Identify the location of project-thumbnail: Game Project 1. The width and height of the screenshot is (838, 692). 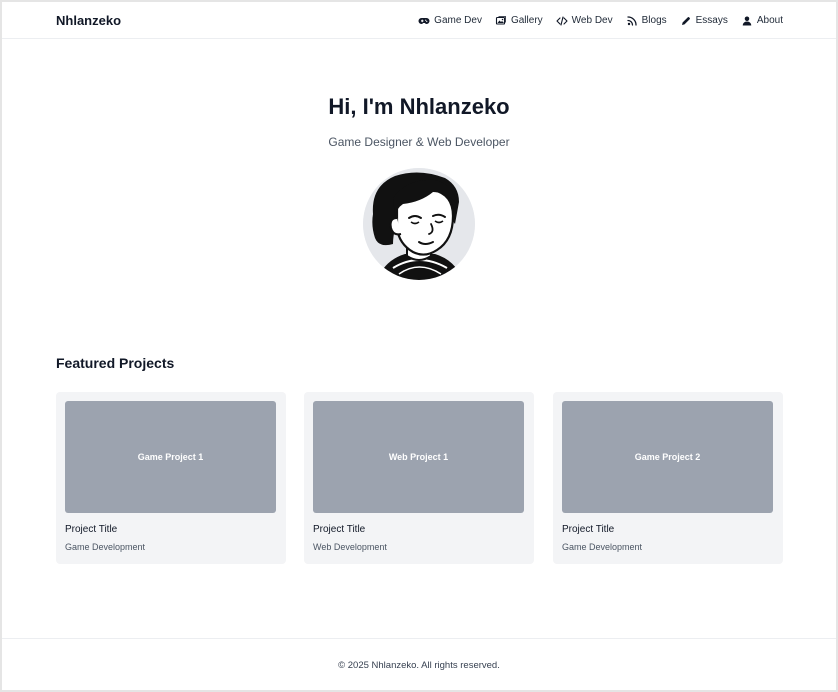
(170, 457).